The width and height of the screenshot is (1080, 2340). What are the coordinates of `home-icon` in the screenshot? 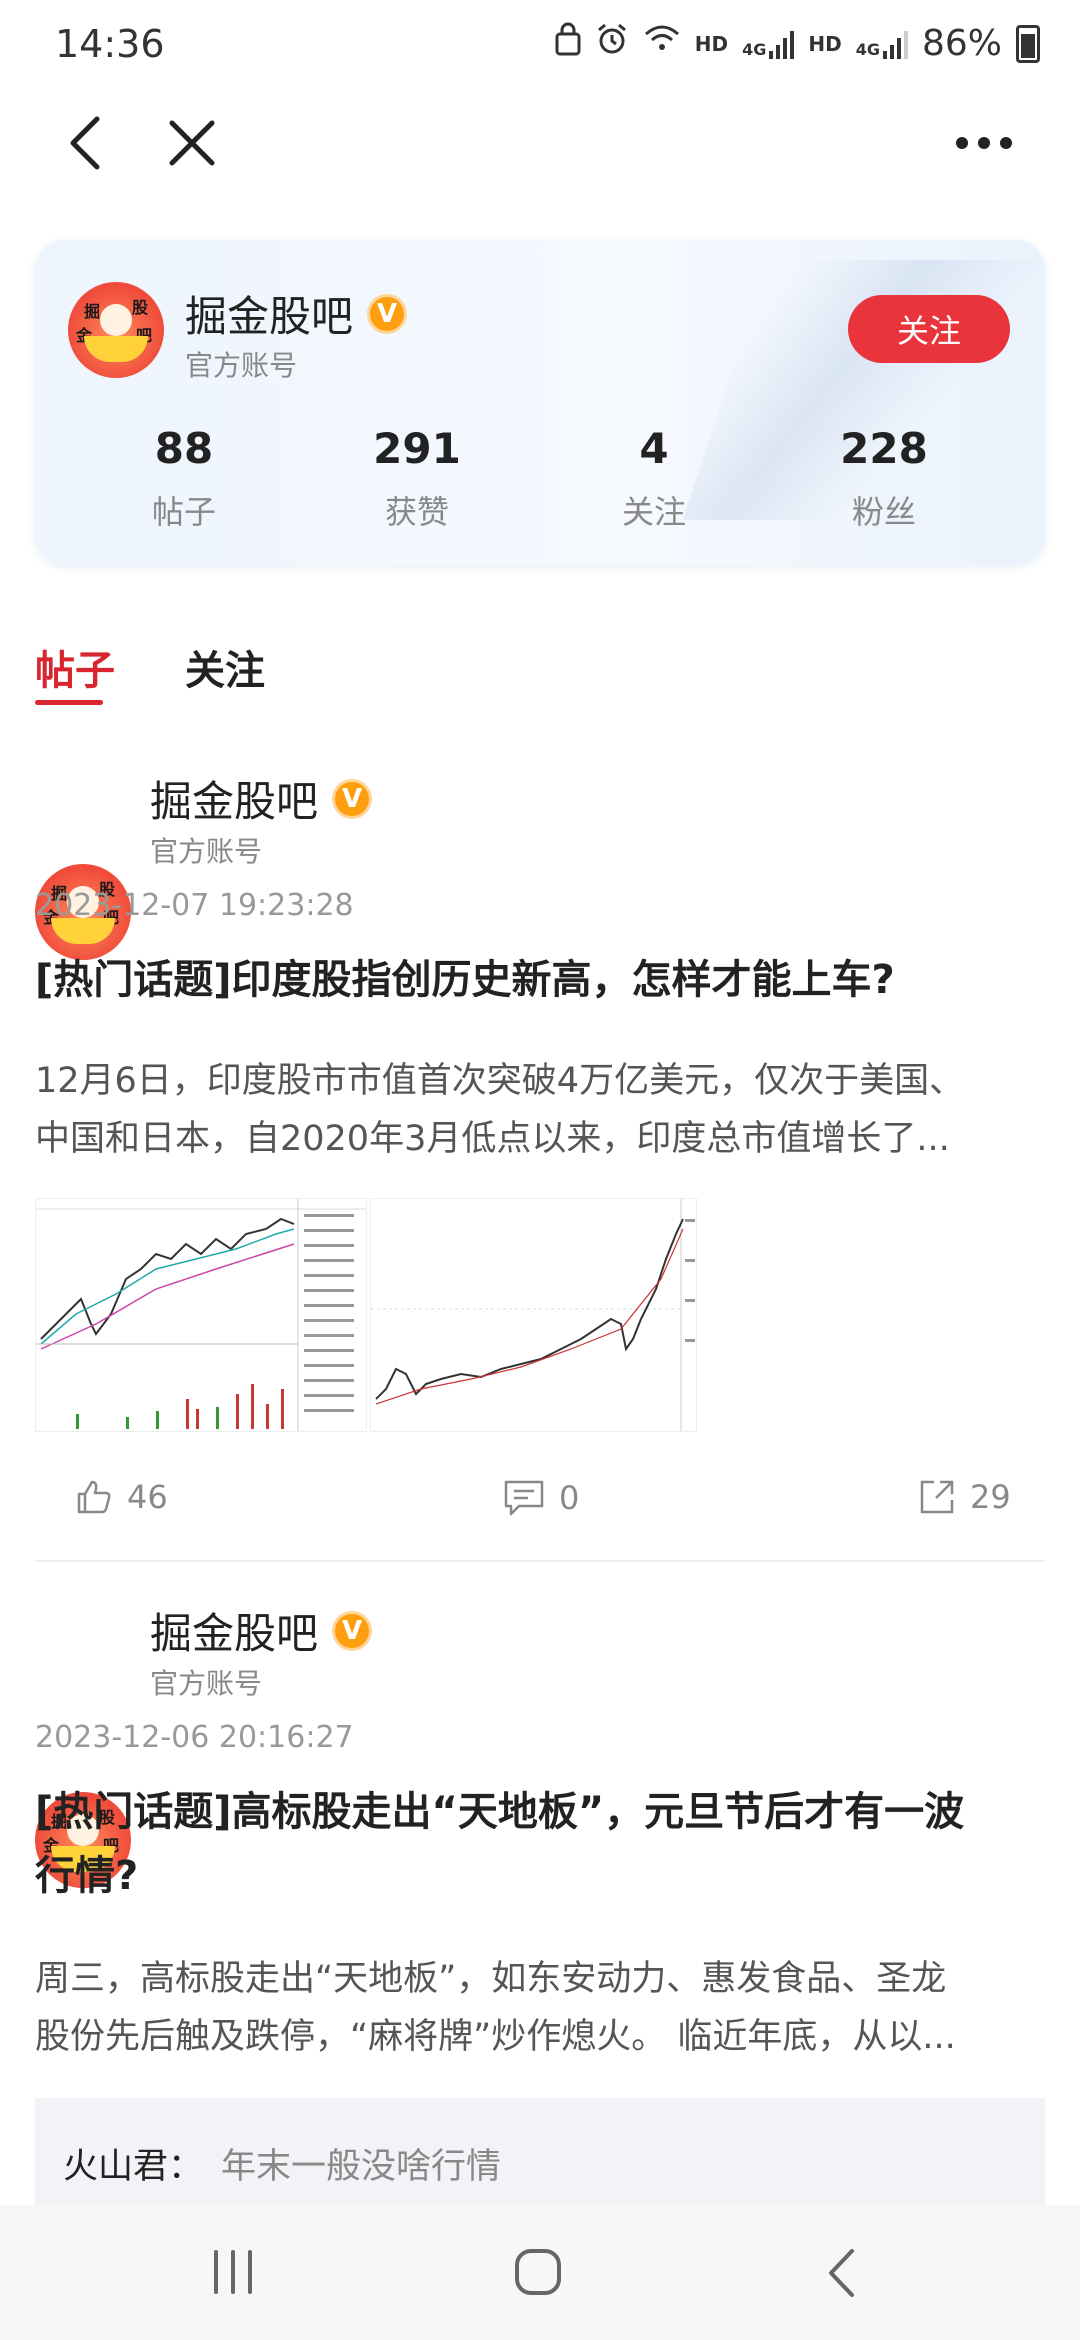 It's located at (538, 2272).